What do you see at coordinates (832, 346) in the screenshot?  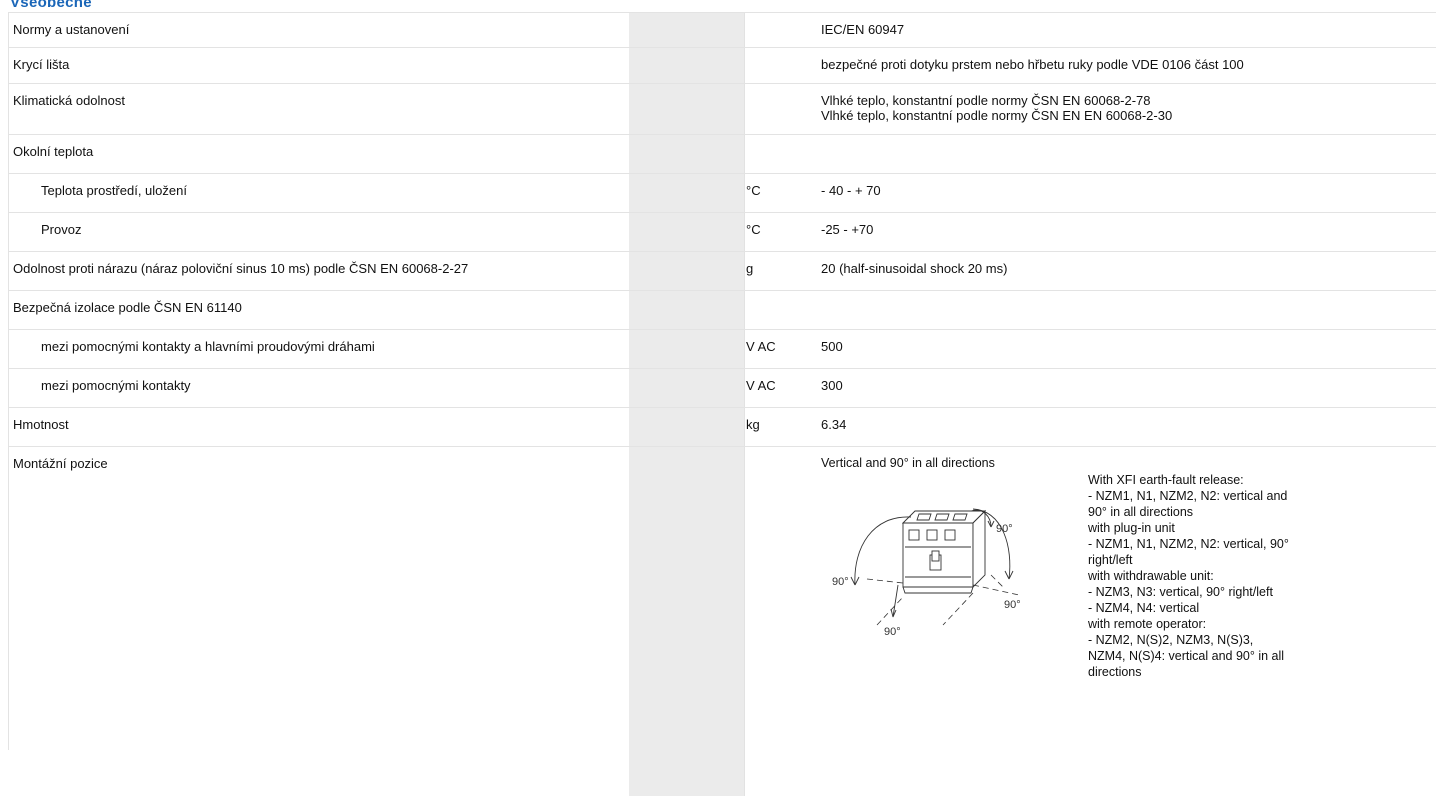 I see `row-value: 500` at bounding box center [832, 346].